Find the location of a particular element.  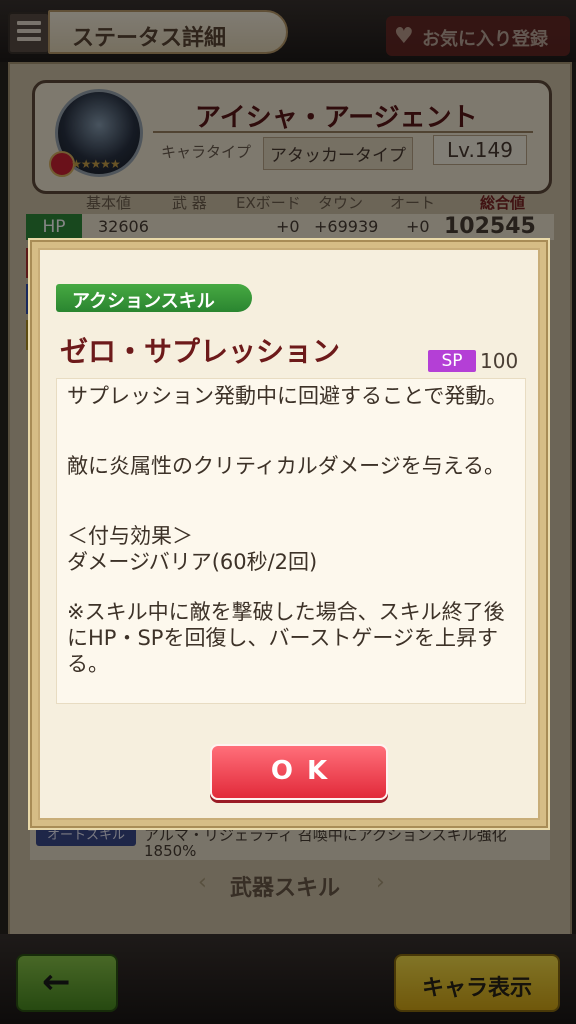

description-paragraph: ＜付与効果＞ ダメージバリア(60秒/2回) is located at coordinates (192, 549).